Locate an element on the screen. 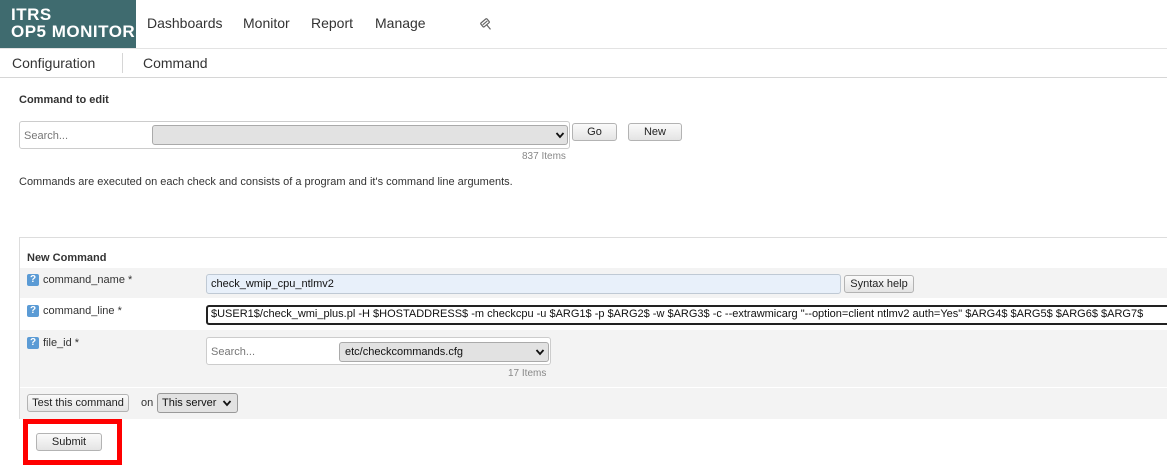 This screenshot has width=1167, height=472. command-search-box is located at coordinates (294, 135).